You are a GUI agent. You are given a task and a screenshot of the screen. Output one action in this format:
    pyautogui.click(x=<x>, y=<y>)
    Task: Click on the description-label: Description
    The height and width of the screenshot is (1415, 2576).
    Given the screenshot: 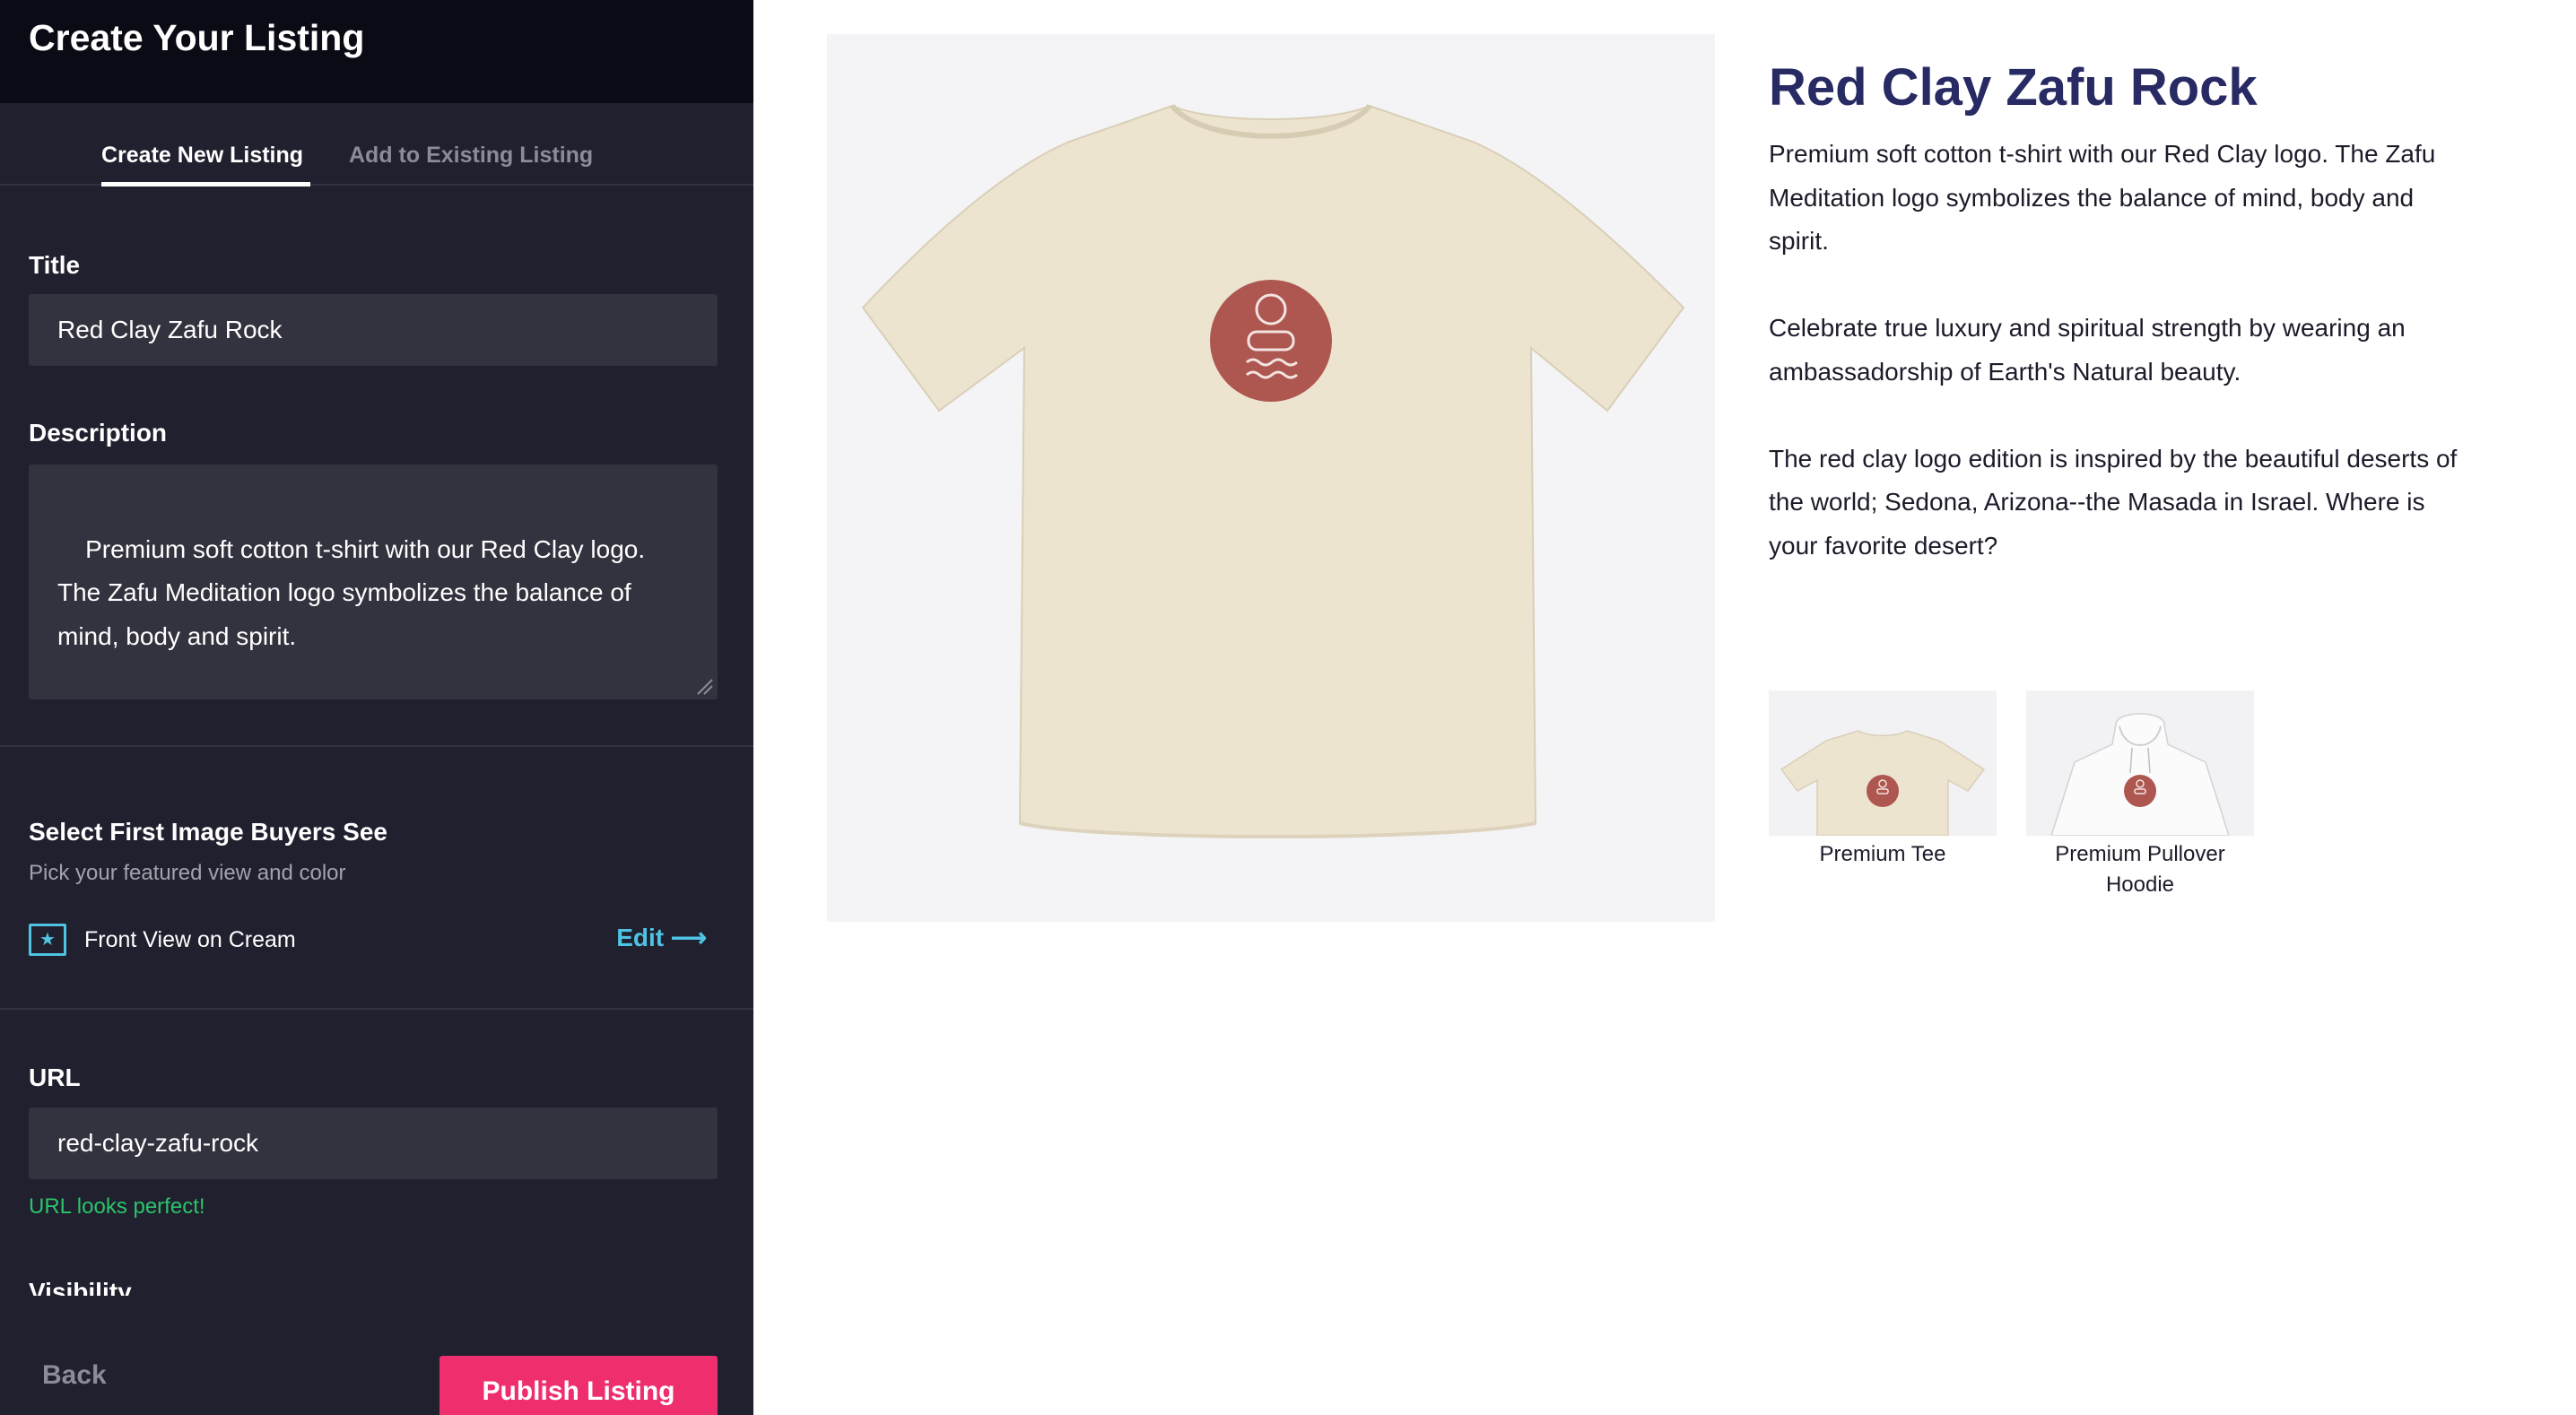 What is the action you would take?
    pyautogui.click(x=98, y=433)
    